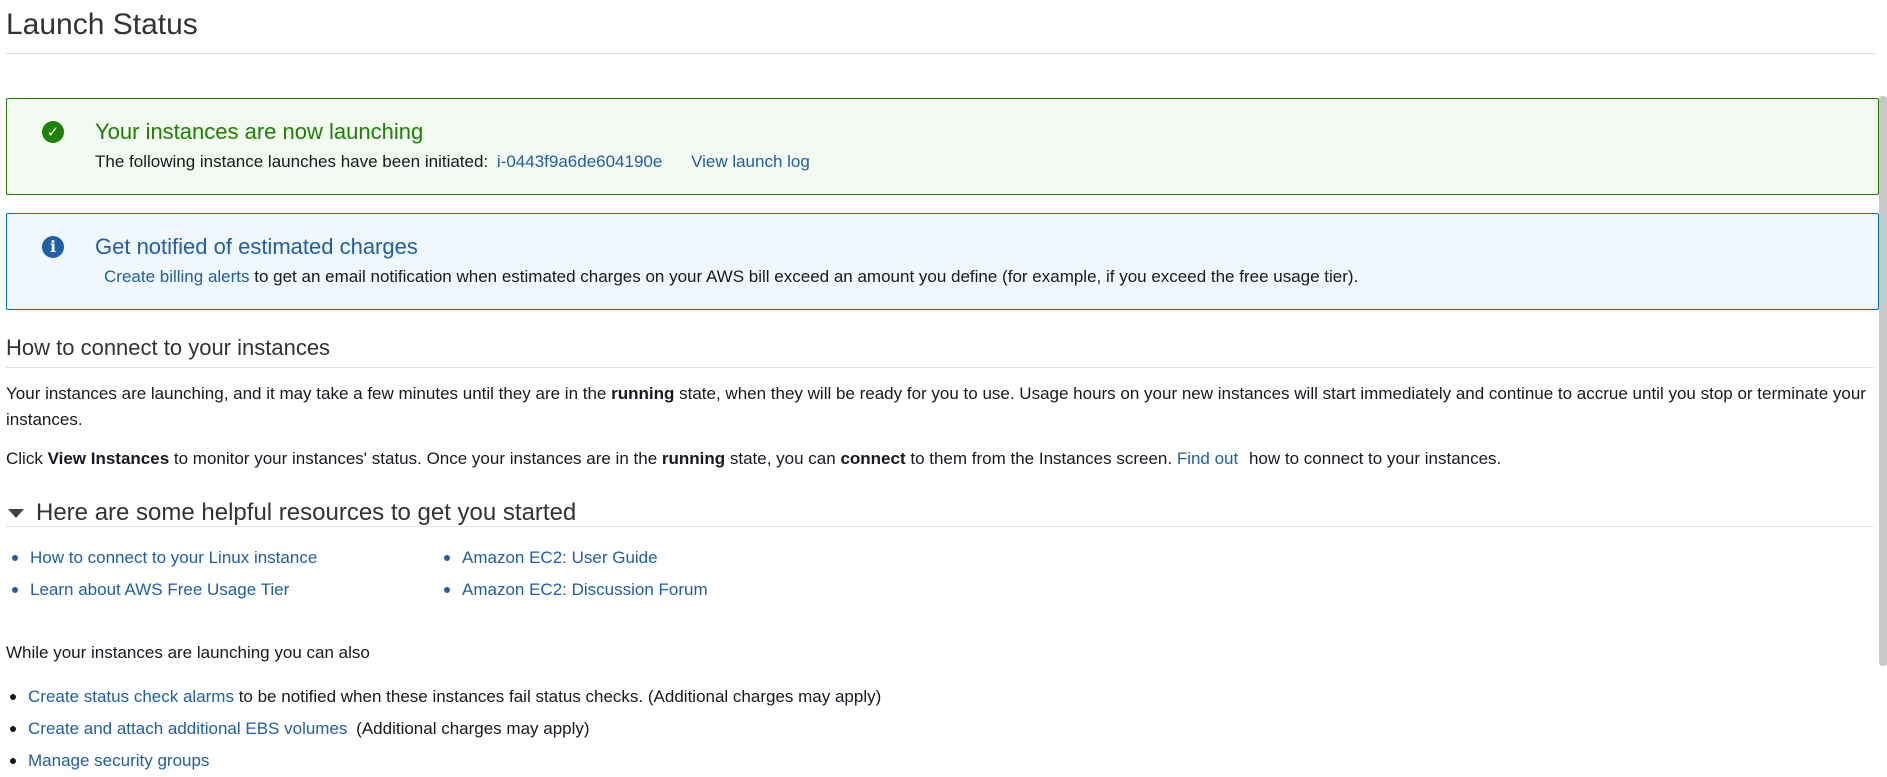  I want to click on create-ebs-volumes-link: Create and attach additional EBS volumes, so click(187, 728).